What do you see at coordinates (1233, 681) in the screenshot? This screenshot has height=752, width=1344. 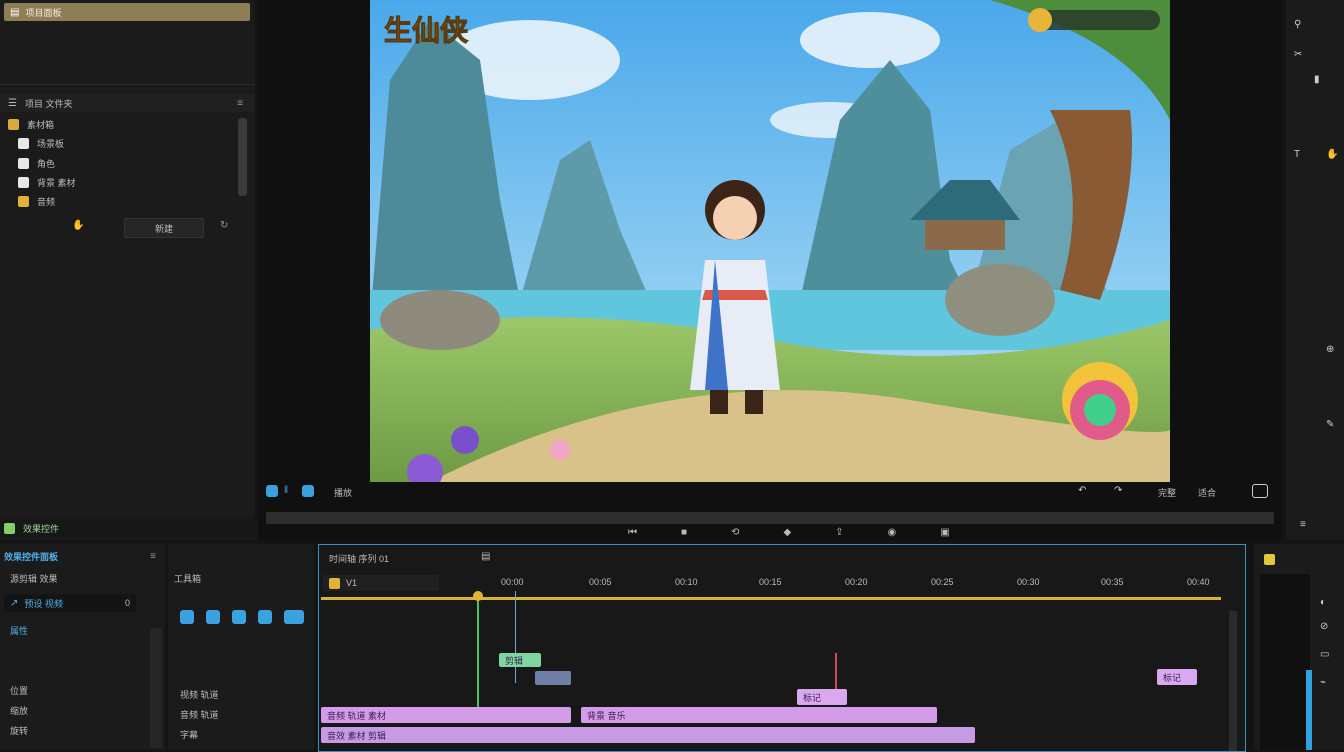 I see `timeline-scrollbar` at bounding box center [1233, 681].